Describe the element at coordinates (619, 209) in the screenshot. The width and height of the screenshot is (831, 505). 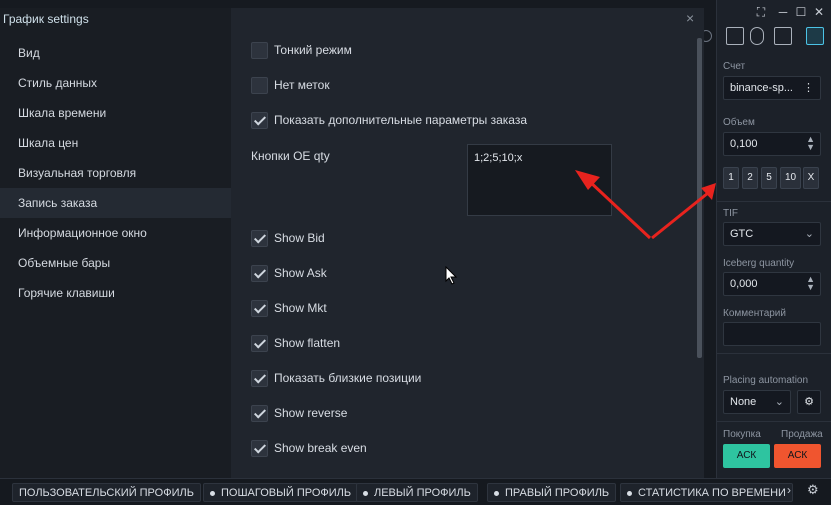
I see `arrow-to-textarea` at that location.